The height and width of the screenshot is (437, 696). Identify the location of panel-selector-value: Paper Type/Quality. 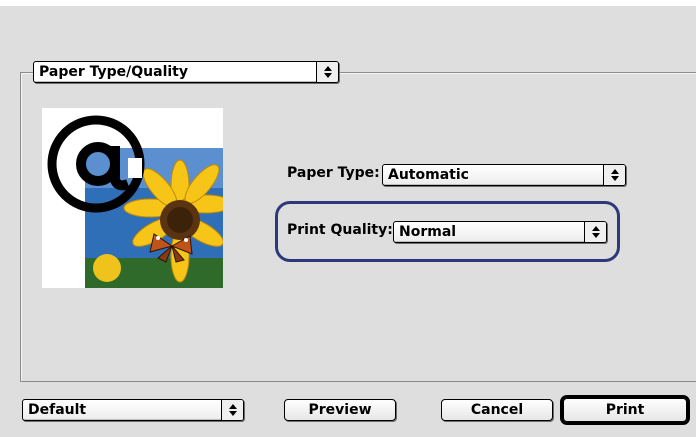
(114, 72).